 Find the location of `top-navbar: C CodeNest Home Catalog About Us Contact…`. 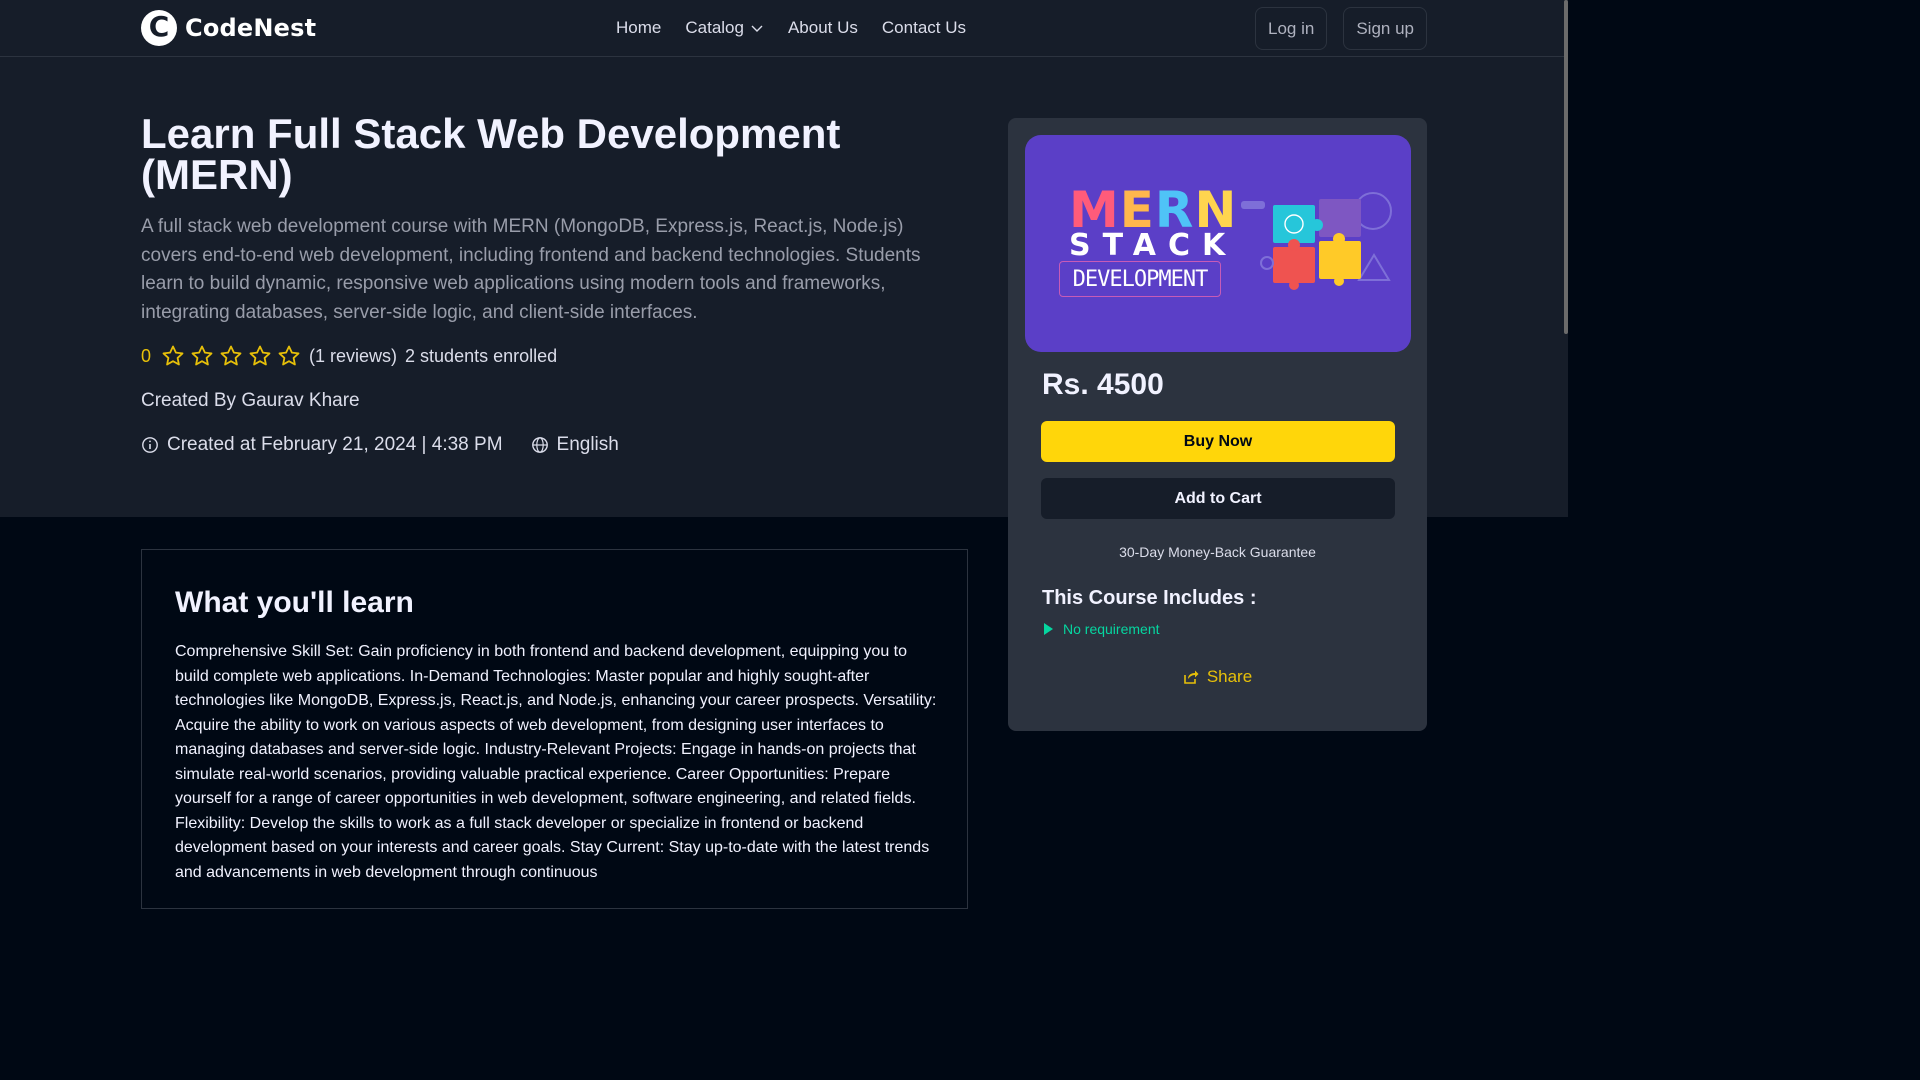

top-navbar: C CodeNest Home Catalog About Us Contact… is located at coordinates (784, 28).